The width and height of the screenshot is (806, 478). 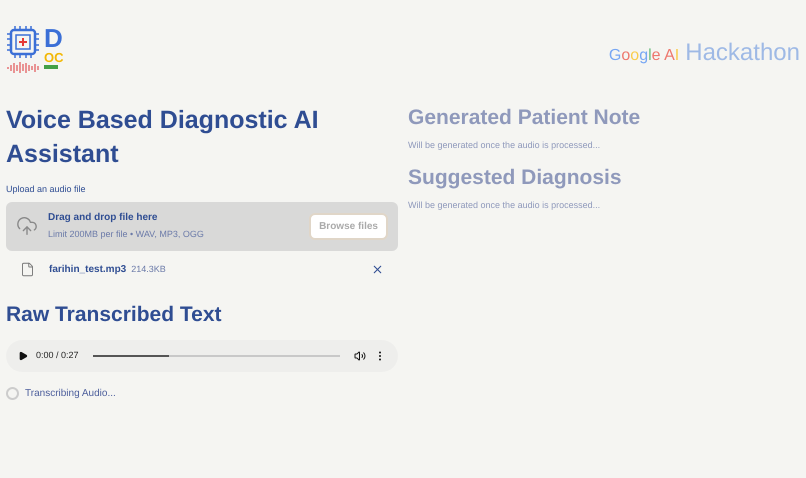 I want to click on spinner-icon, so click(x=12, y=393).